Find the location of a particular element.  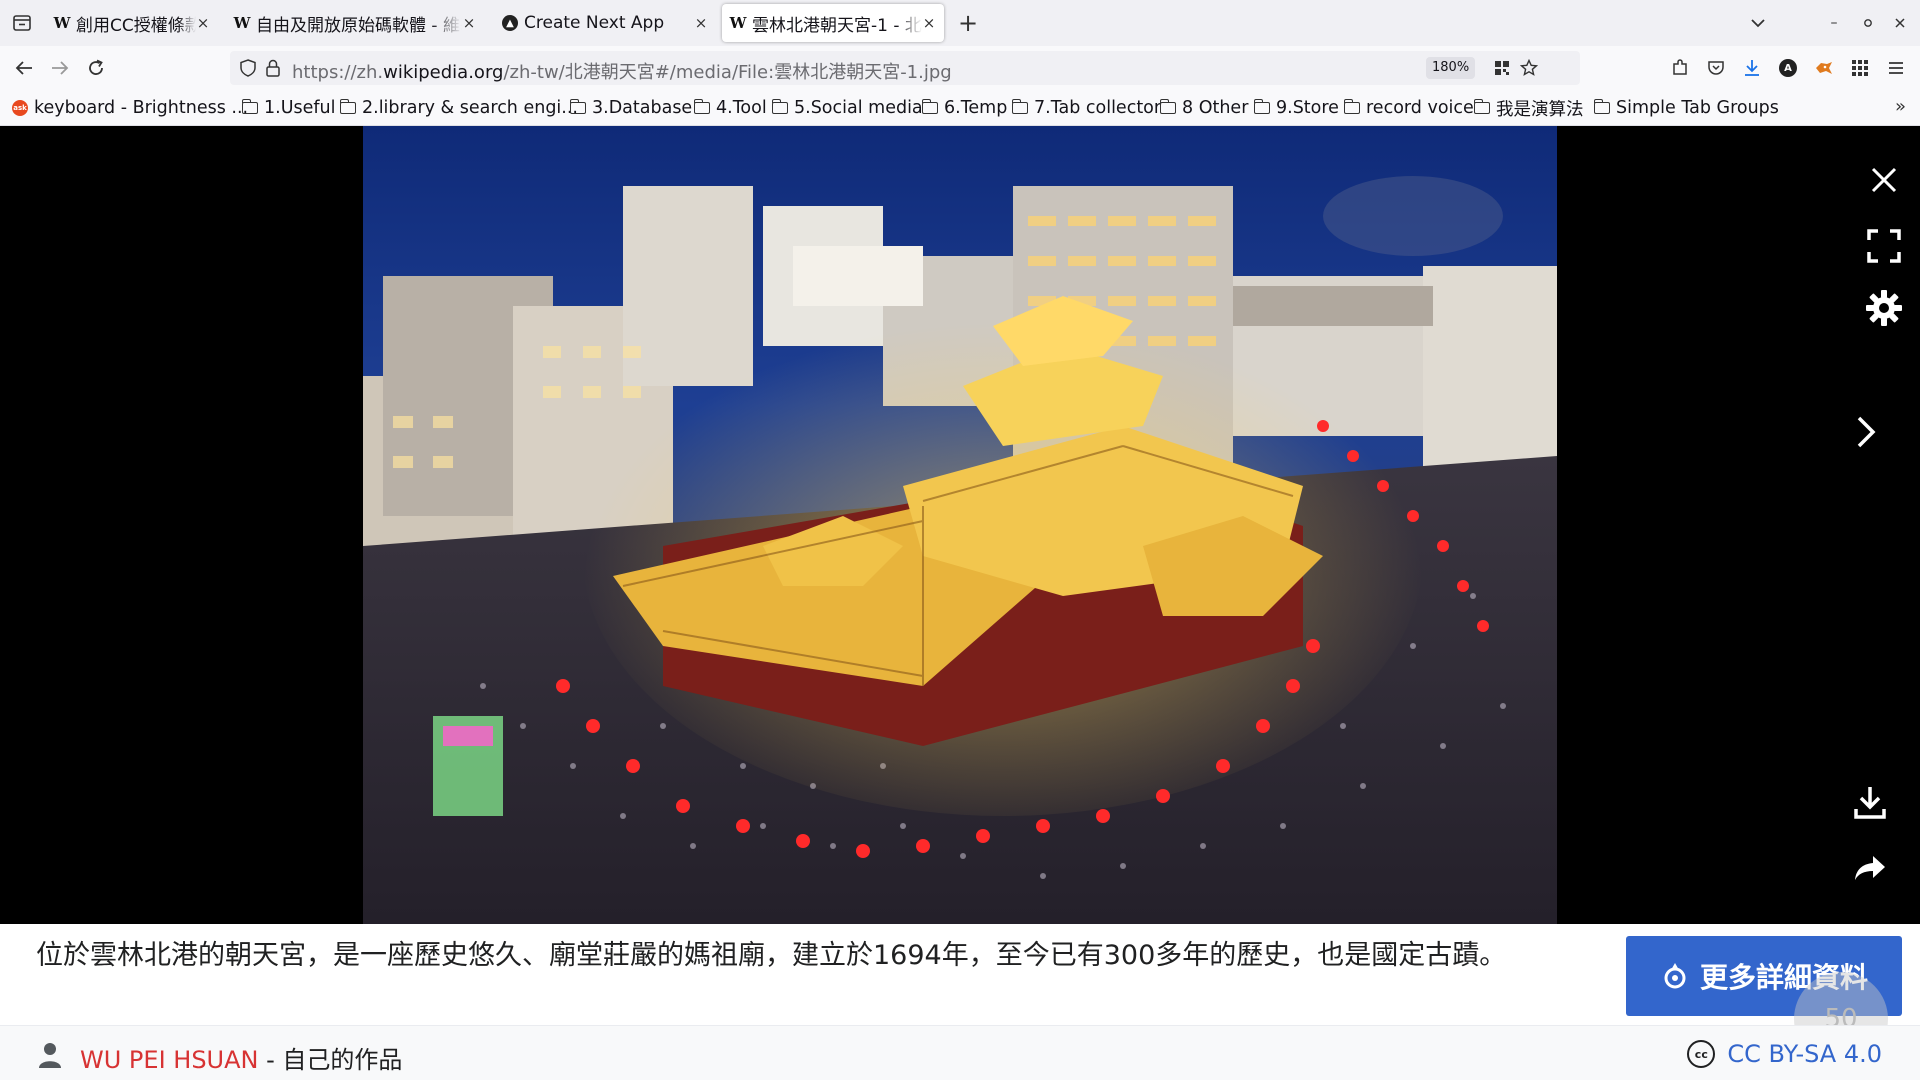

close-window-button is located at coordinates (1900, 23).